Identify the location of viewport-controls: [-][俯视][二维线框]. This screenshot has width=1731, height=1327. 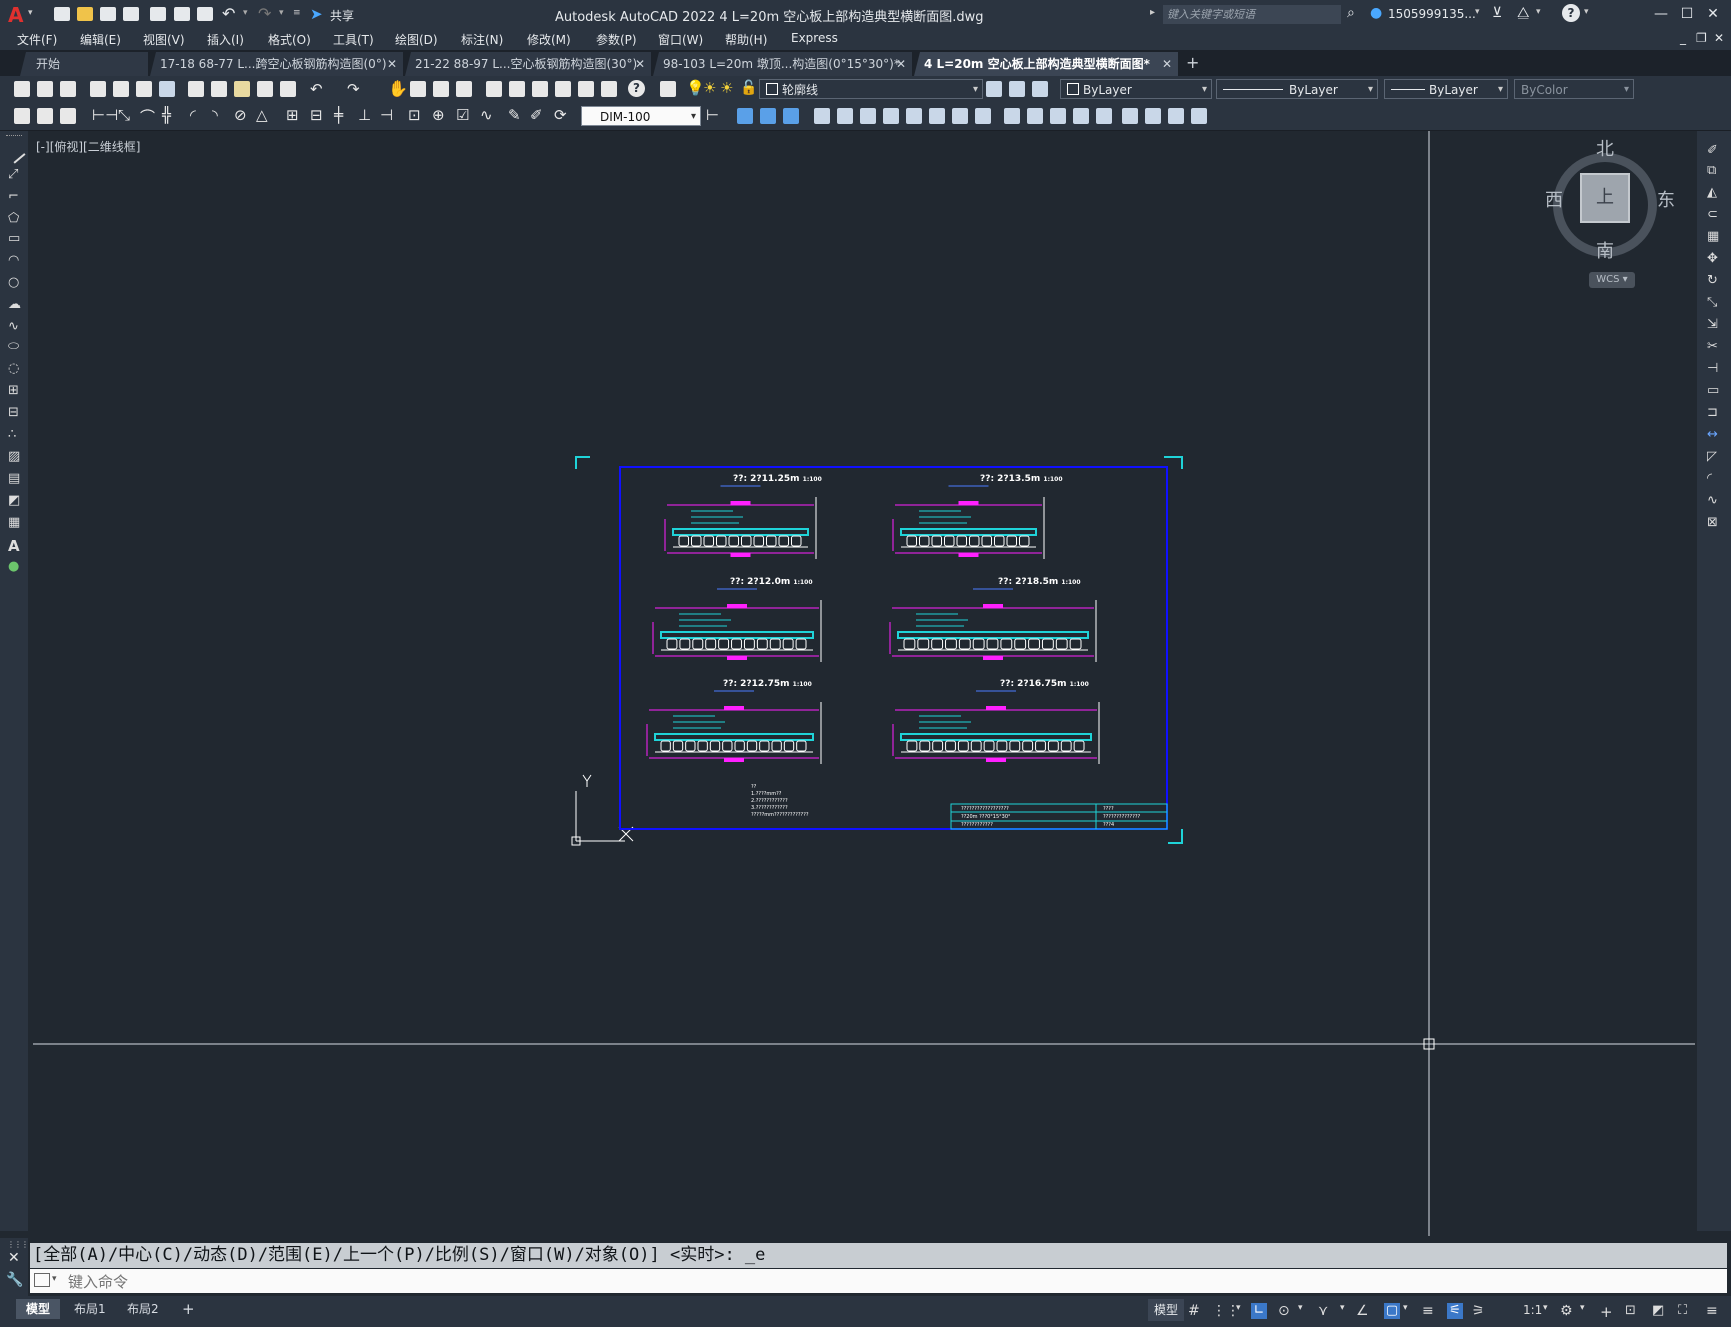
(88, 146).